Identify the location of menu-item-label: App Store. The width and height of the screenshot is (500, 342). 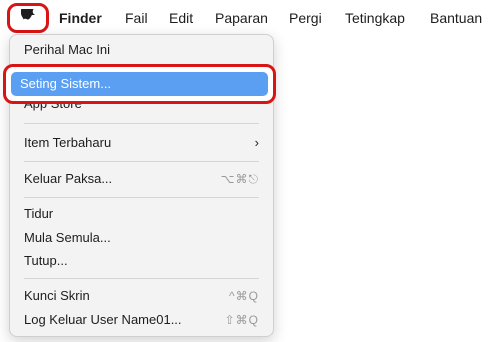
(53, 109).